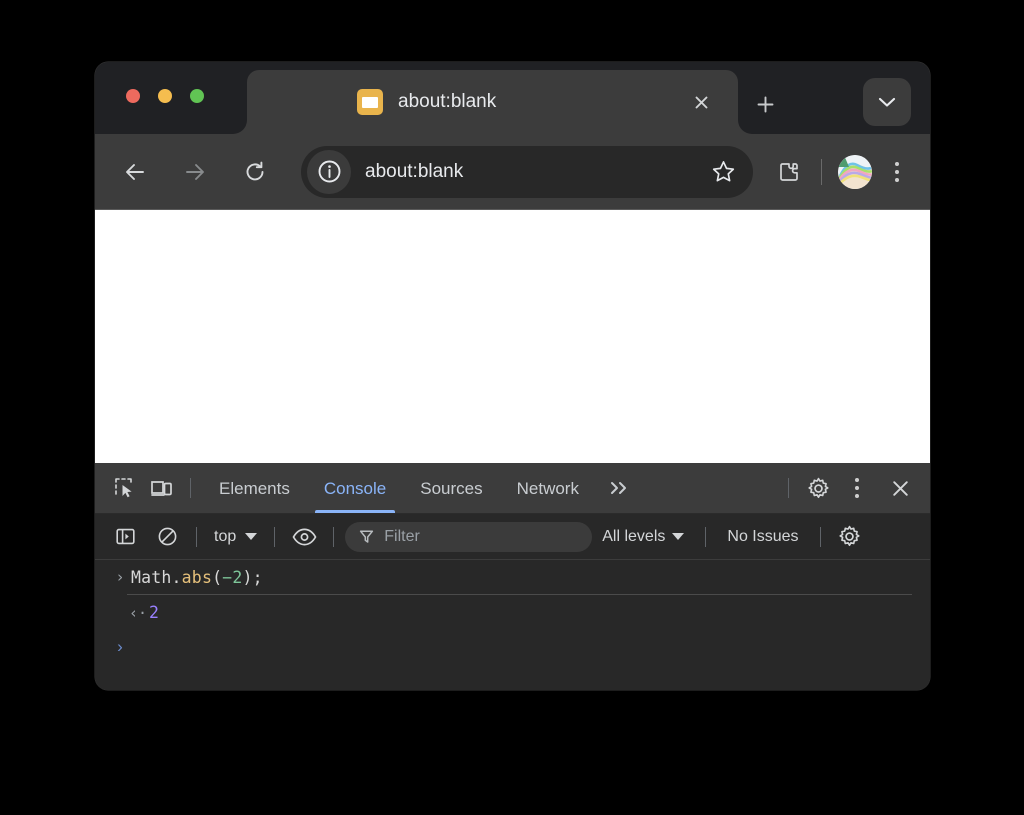 Image resolution: width=1024 pixels, height=815 pixels. Describe the element at coordinates (156, 577) in the screenshot. I see `code-token-object: Math.` at that location.